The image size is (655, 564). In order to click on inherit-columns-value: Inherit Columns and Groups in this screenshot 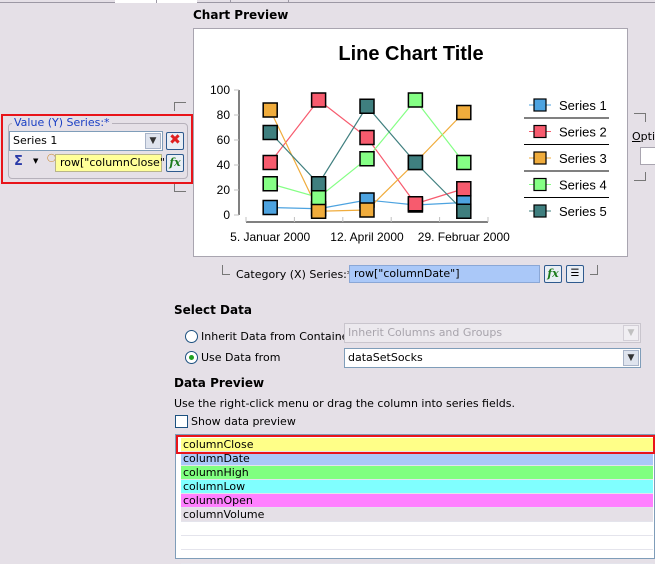, I will do `click(425, 332)`.